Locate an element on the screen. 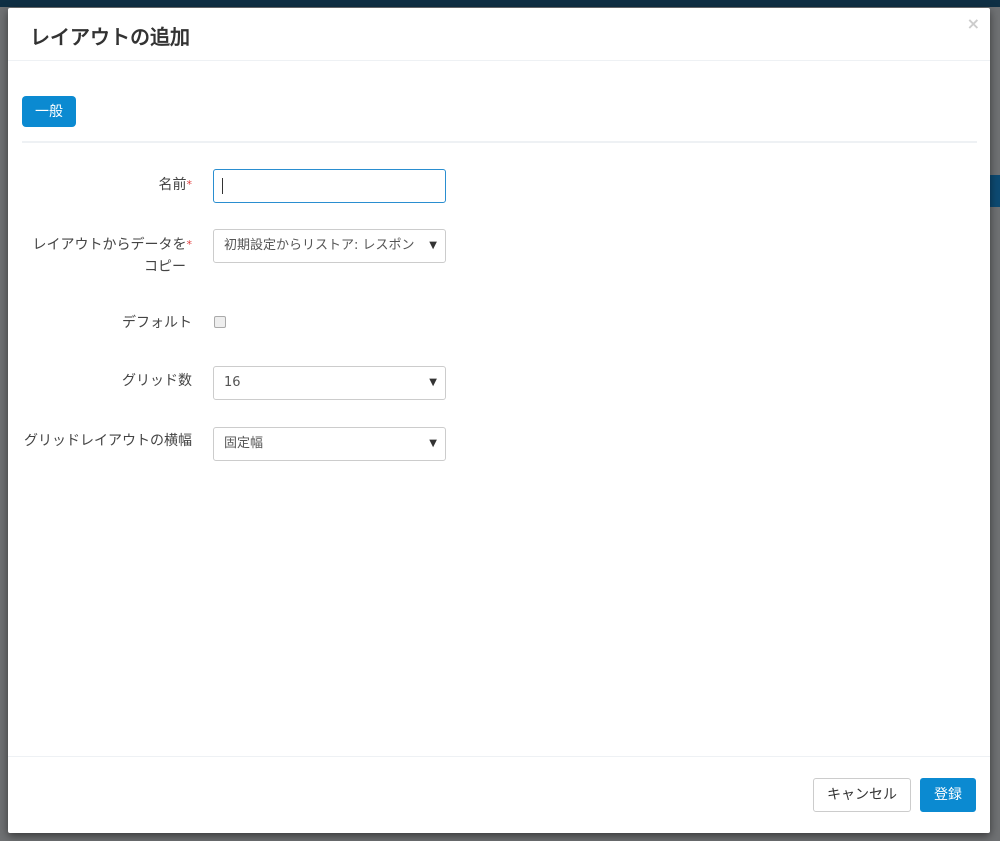 The height and width of the screenshot is (841, 1000). tab-general: 一般 is located at coordinates (49, 111).